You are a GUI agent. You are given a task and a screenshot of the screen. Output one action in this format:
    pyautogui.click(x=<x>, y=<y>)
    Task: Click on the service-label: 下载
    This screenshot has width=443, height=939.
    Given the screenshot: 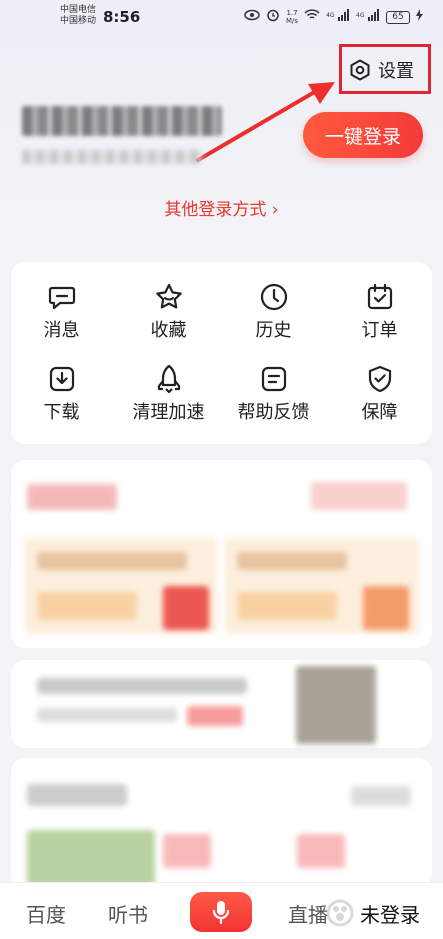 What is the action you would take?
    pyautogui.click(x=61, y=412)
    